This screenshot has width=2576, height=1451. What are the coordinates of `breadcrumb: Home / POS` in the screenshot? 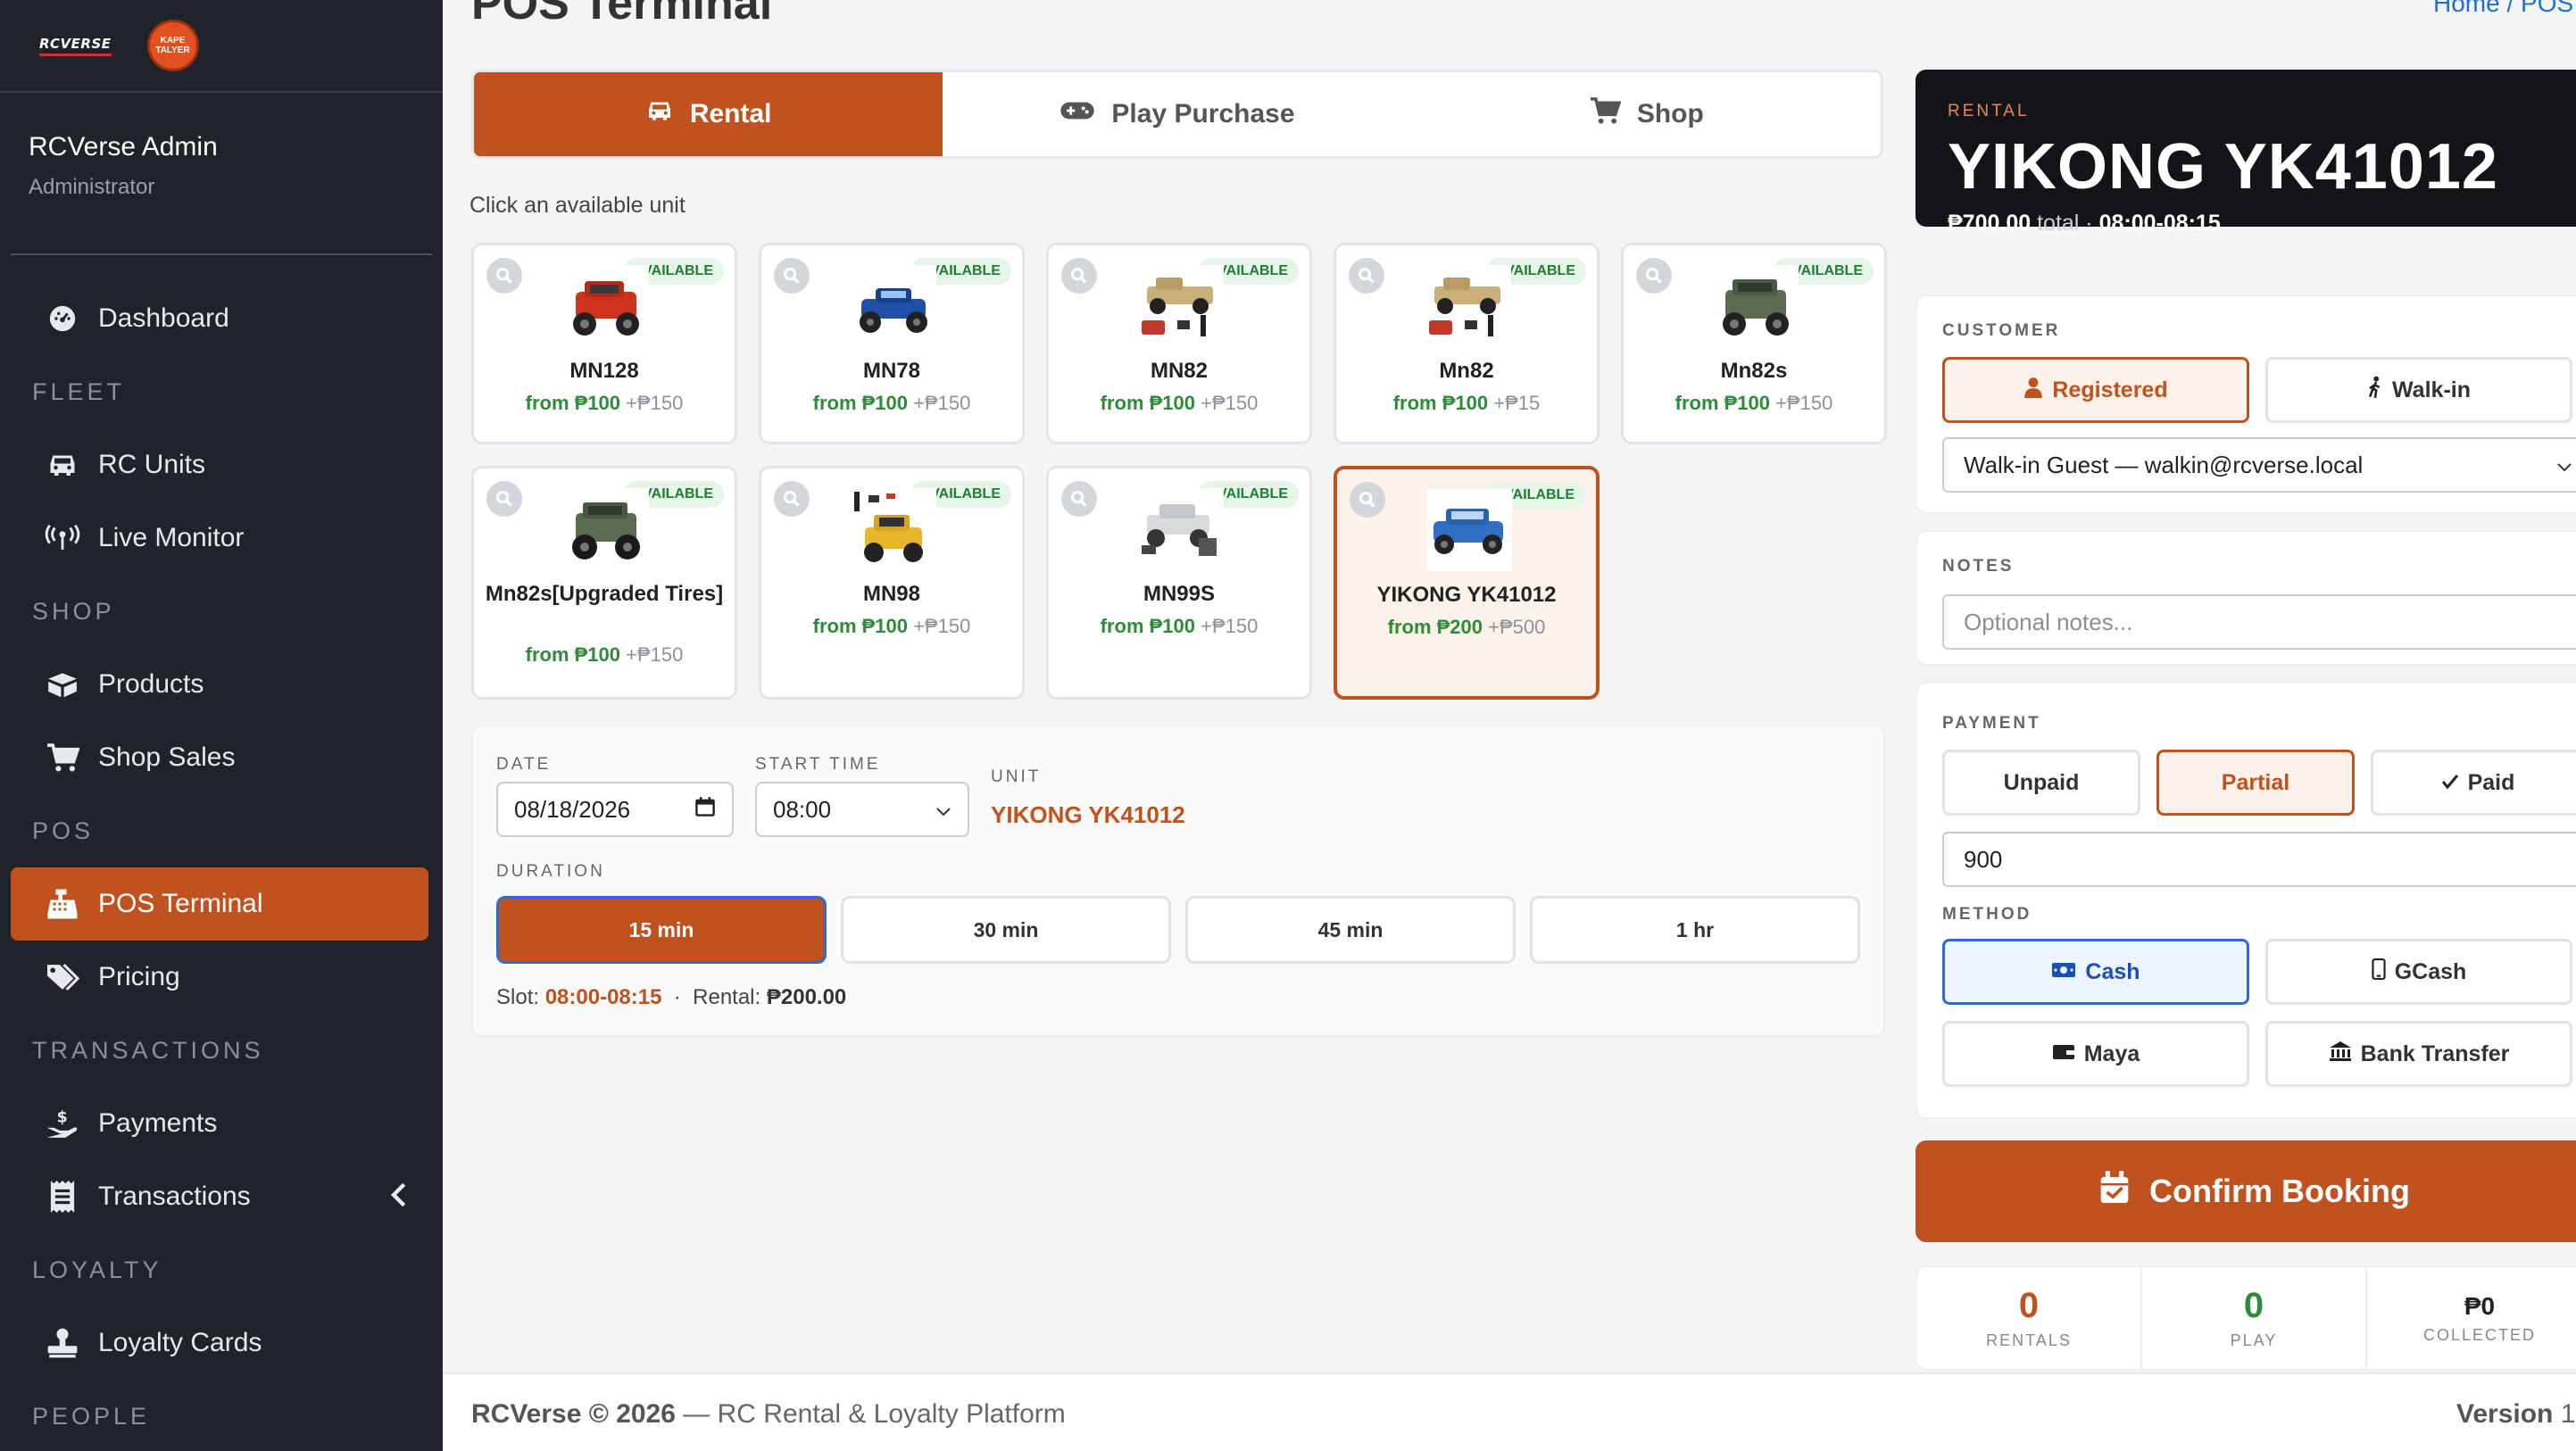 It's located at (2503, 9).